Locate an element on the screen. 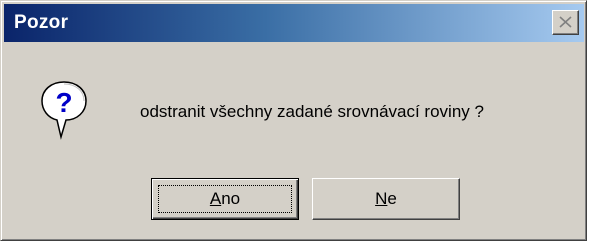 The image size is (589, 243). close-button is located at coordinates (565, 22).